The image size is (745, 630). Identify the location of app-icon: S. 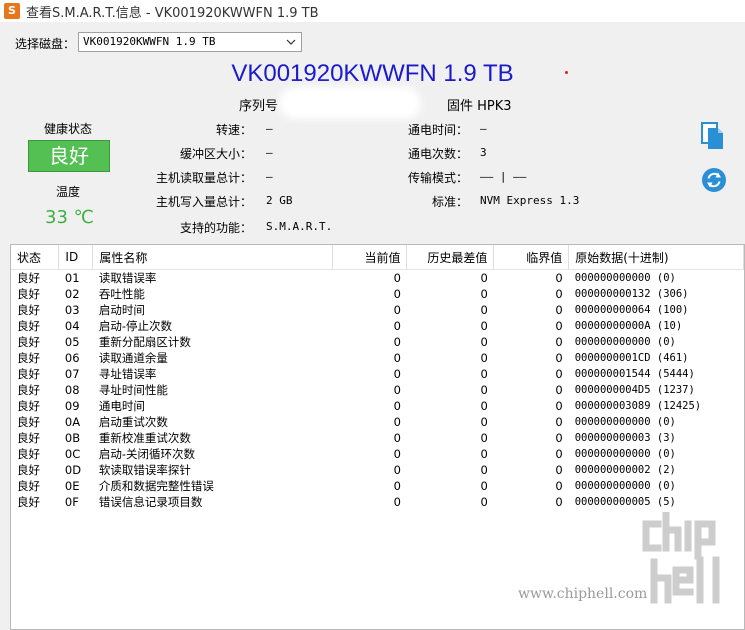
(12, 11).